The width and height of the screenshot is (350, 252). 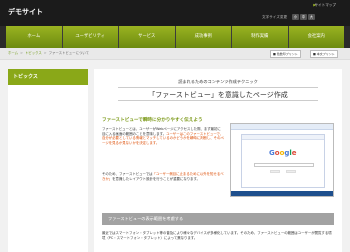 What do you see at coordinates (203, 37) in the screenshot?
I see `nav-item-cases: 成功事例` at bounding box center [203, 37].